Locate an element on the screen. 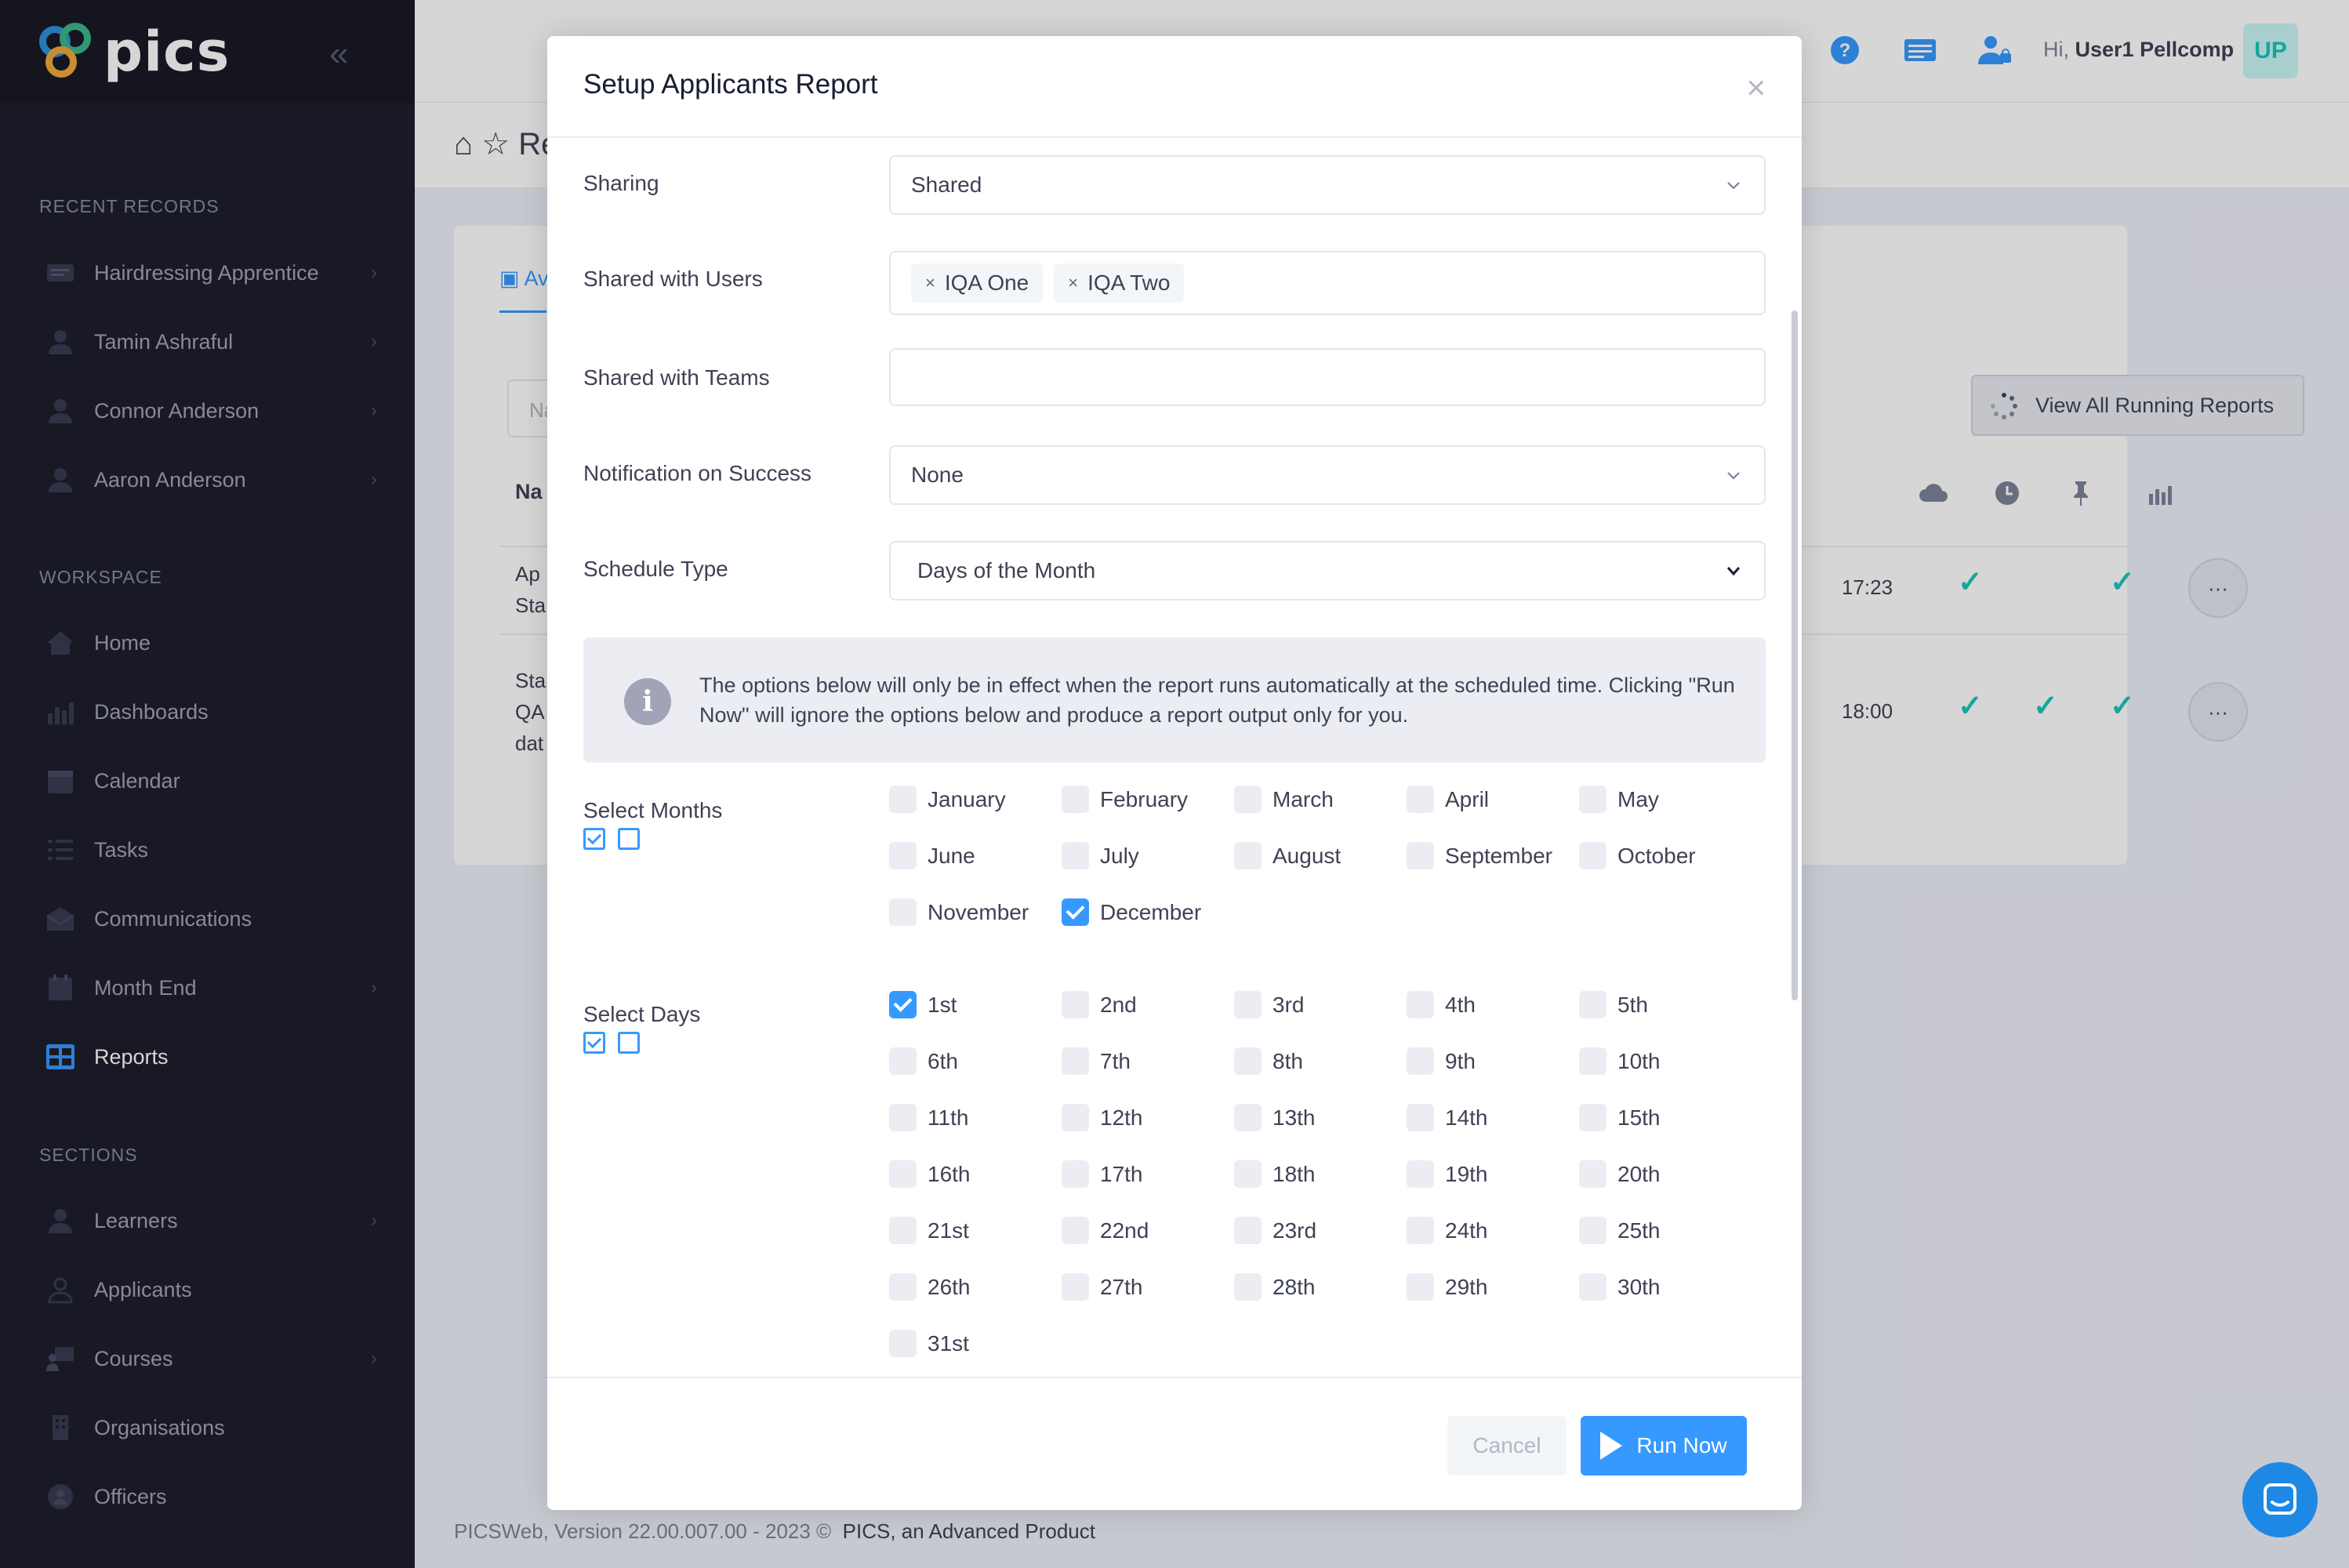 This screenshot has height=1568, width=2349. day-checkbox: 10th is located at coordinates (1620, 1061).